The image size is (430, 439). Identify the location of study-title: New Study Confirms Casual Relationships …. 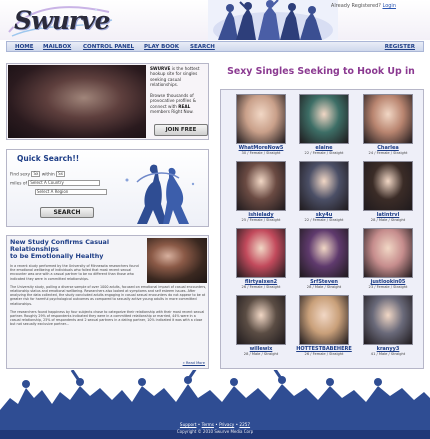
(77, 249).